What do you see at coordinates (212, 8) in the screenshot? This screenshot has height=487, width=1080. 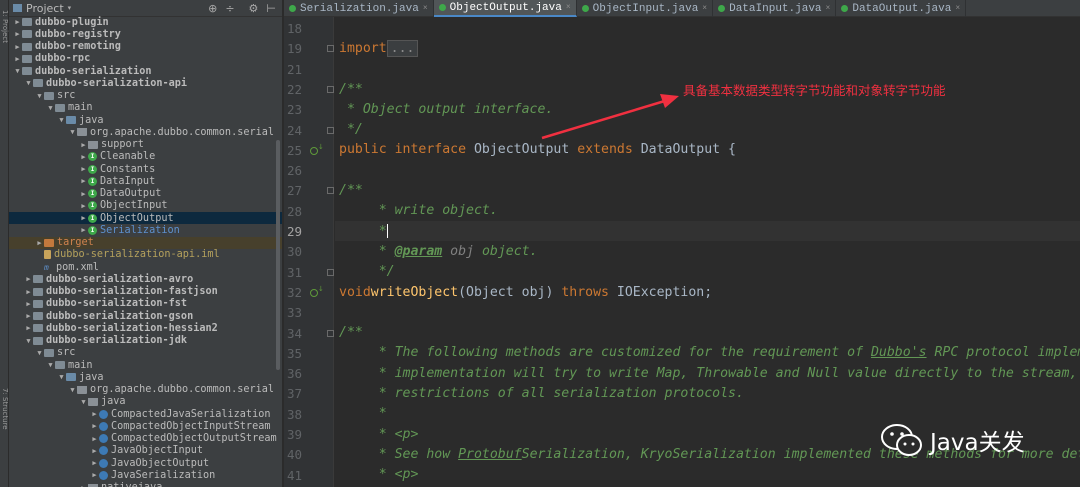 I see `locate-icon: ⊕` at bounding box center [212, 8].